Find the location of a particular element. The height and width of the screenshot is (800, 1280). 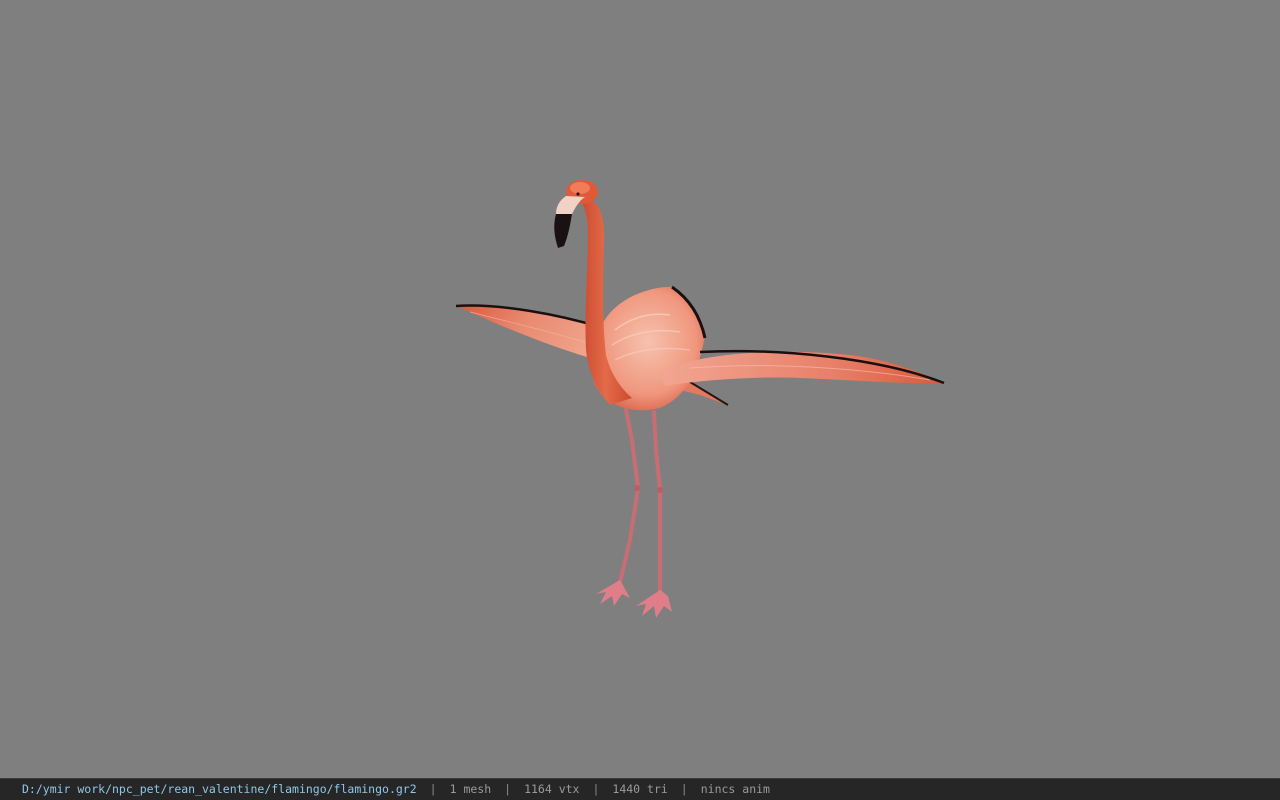

right-wing is located at coordinates (802, 367).